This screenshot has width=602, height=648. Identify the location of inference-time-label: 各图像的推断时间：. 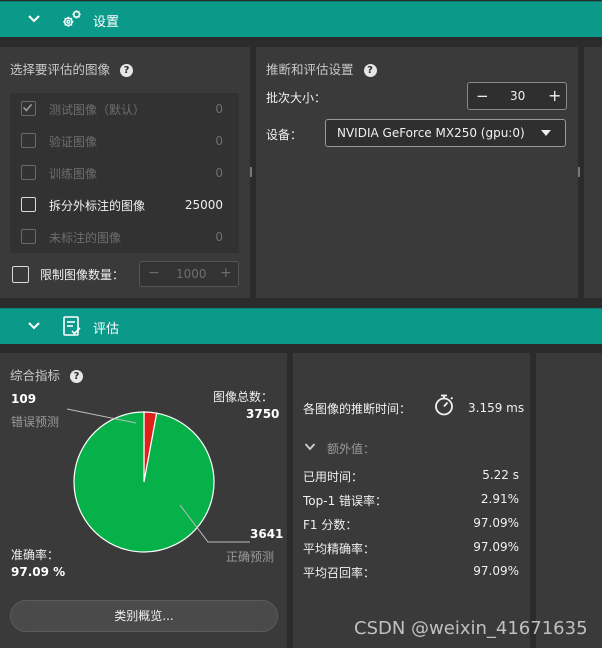
(357, 409).